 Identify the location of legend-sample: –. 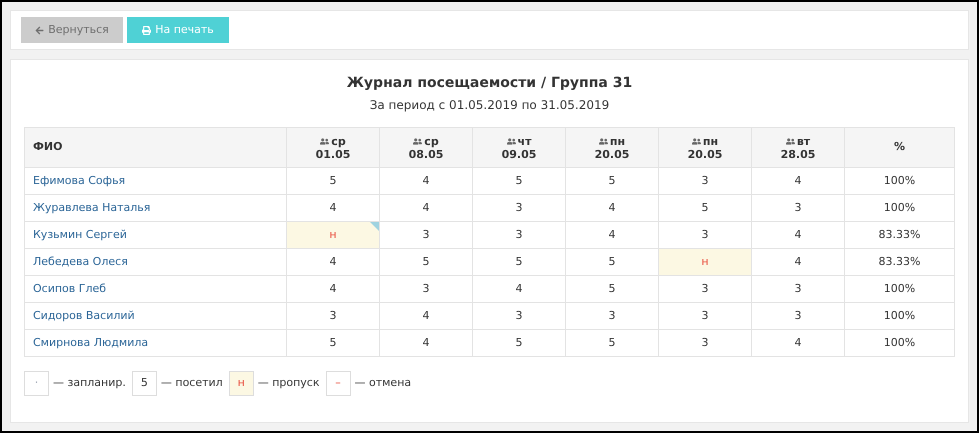
(338, 383).